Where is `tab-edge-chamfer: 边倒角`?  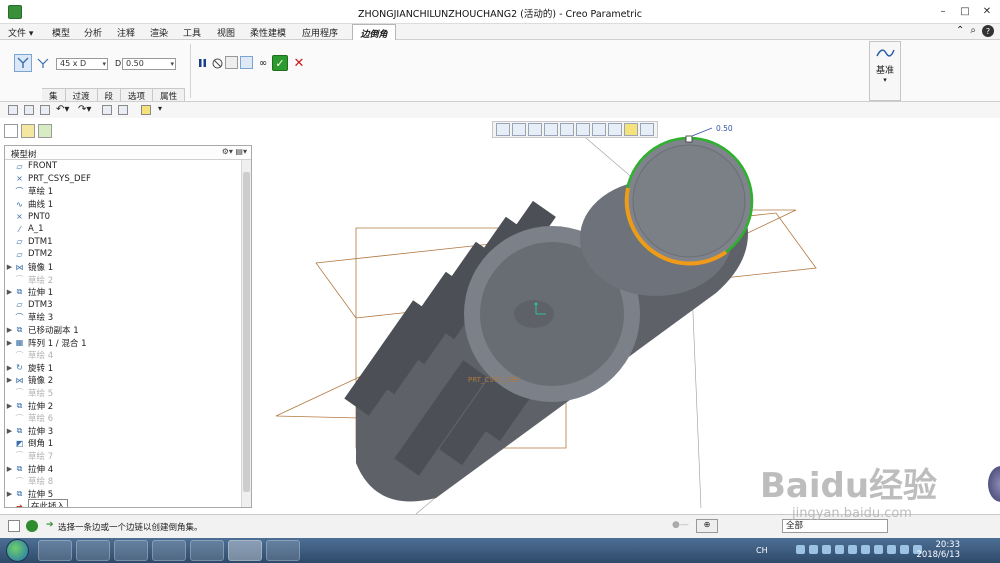
tab-edge-chamfer: 边倒角 is located at coordinates (374, 32).